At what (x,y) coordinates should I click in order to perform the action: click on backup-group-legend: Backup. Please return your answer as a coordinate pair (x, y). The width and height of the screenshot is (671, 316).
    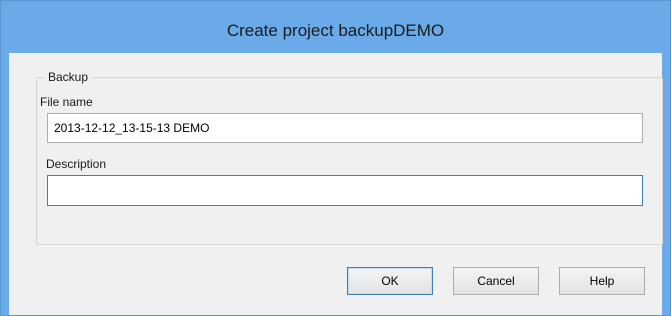
    Looking at the image, I should click on (68, 77).